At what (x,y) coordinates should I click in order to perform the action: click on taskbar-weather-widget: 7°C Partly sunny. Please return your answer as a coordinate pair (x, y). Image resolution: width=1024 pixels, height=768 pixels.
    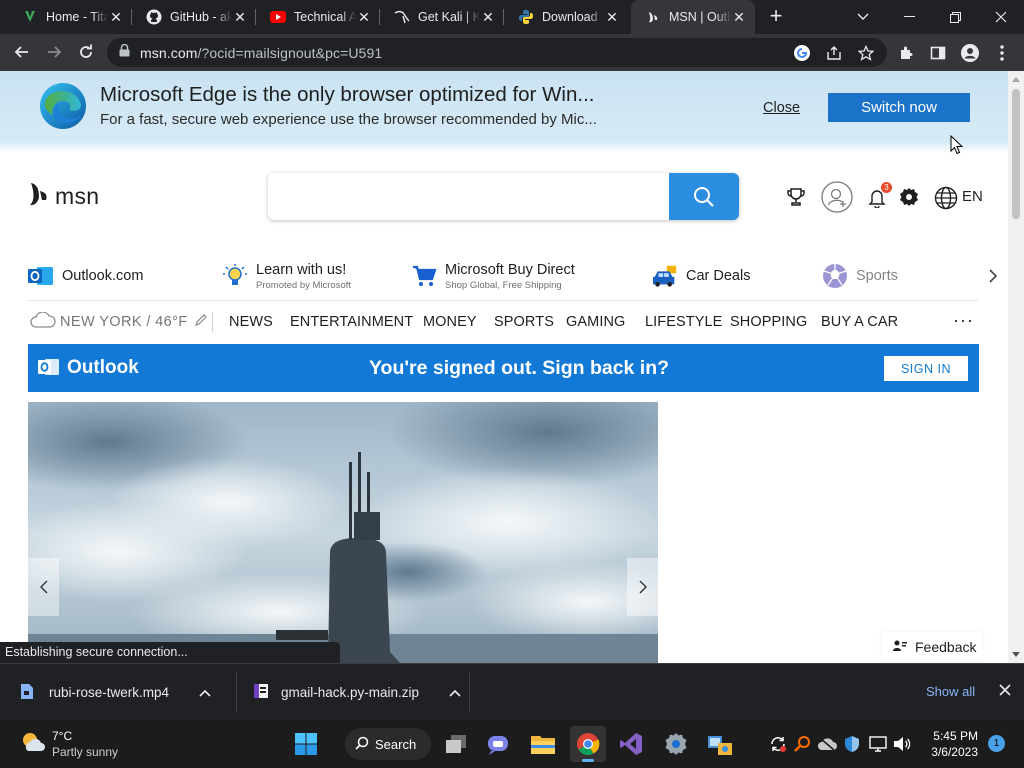
    Looking at the image, I should click on (69, 744).